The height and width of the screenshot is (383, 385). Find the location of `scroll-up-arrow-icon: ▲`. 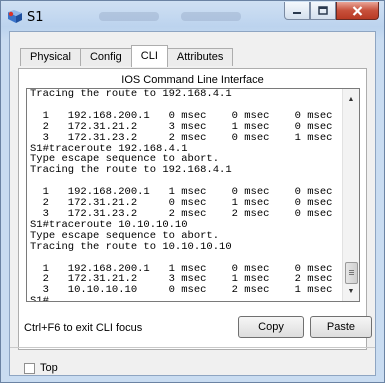

scroll-up-arrow-icon: ▲ is located at coordinates (351, 99).